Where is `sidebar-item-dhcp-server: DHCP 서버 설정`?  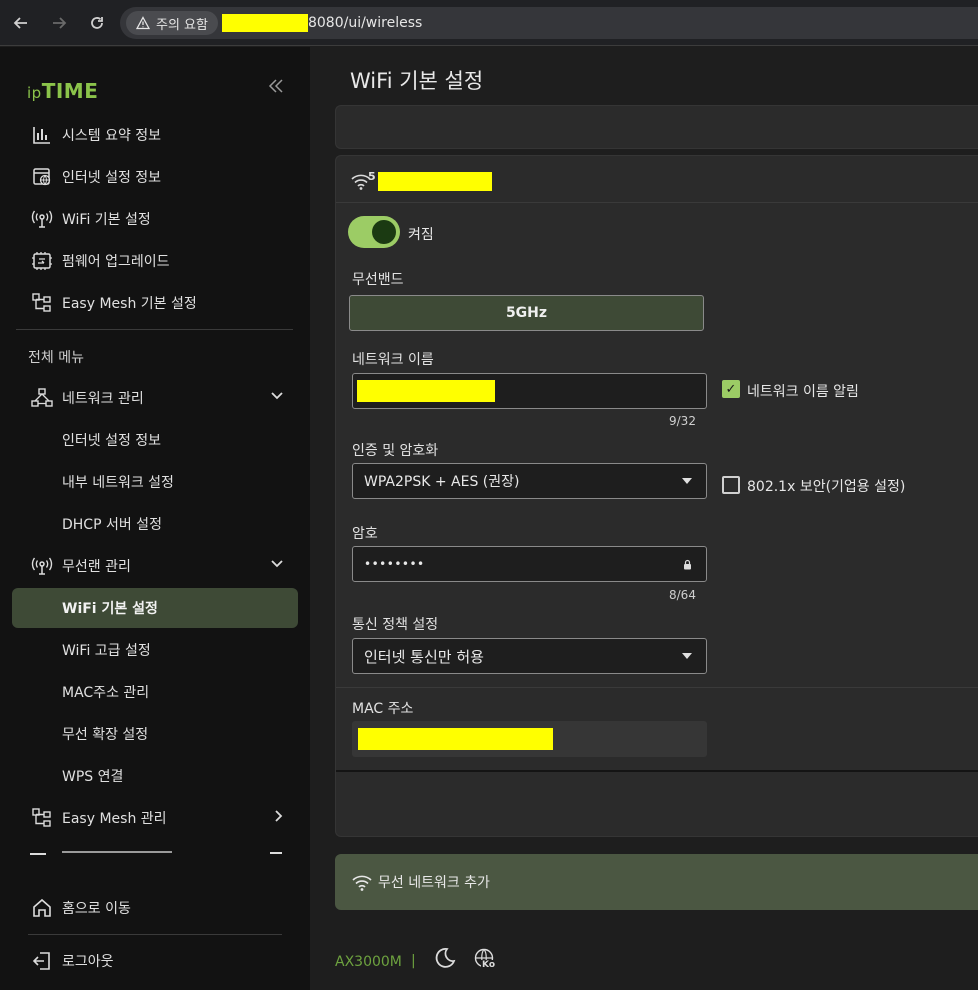
sidebar-item-dhcp-server: DHCP 서버 설정 is located at coordinates (155, 524).